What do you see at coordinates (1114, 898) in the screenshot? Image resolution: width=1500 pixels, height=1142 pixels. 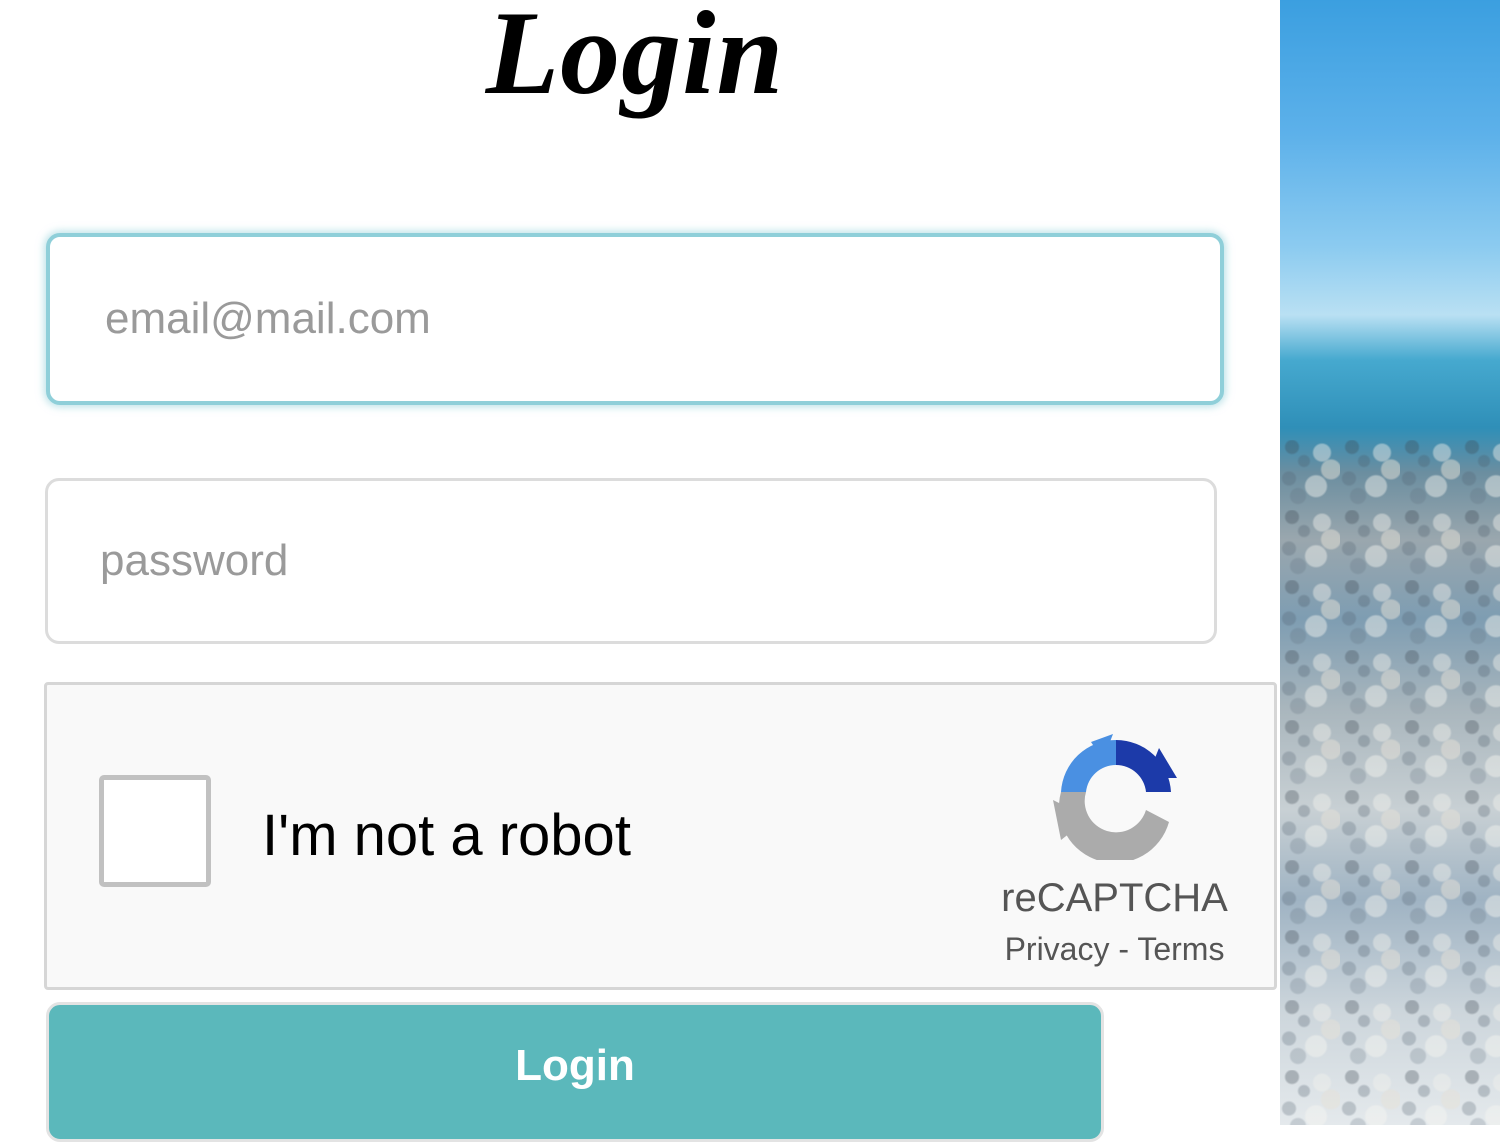 I see `recaptcha-brand: reCAPTCHA` at bounding box center [1114, 898].